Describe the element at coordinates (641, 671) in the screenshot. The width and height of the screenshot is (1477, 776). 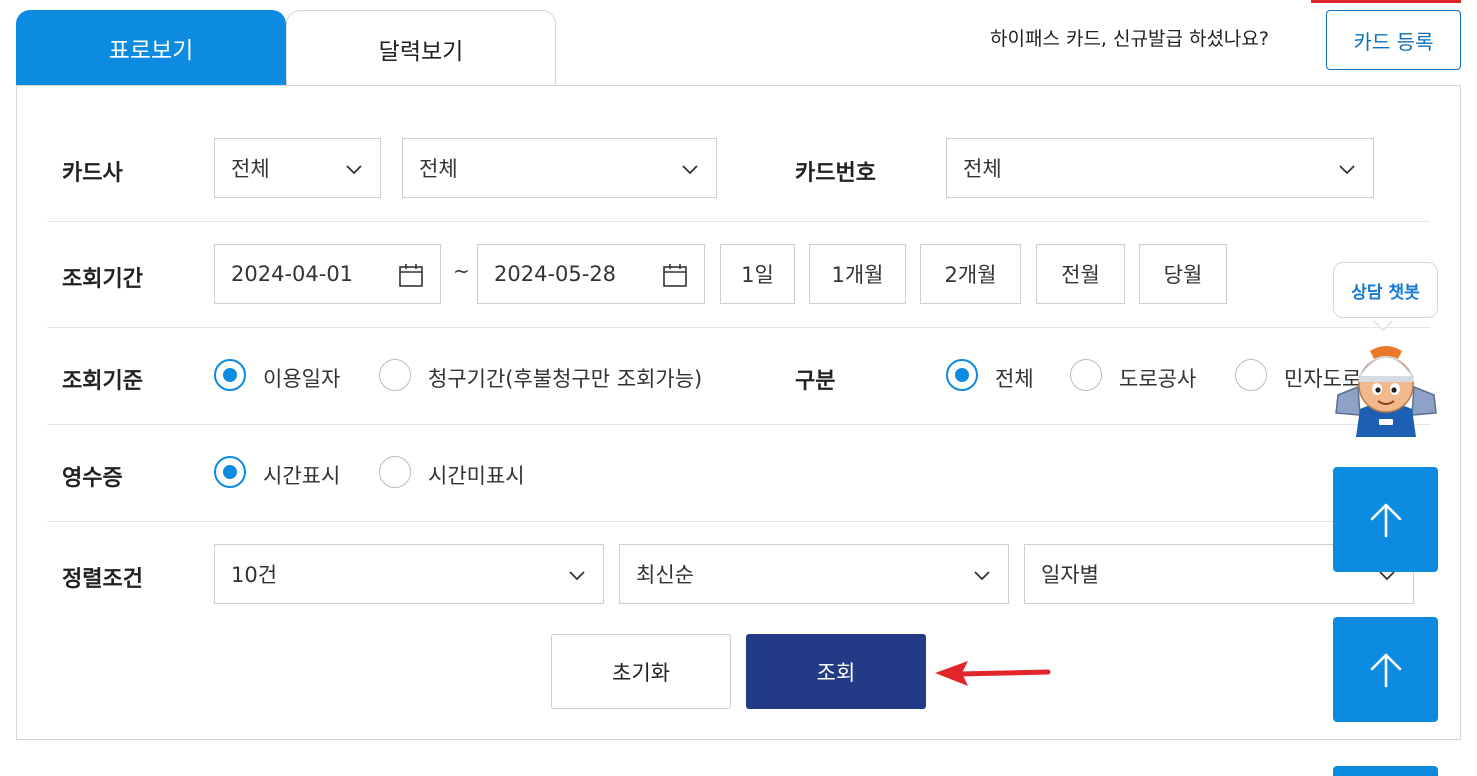
I see `reset-button: 초기화` at that location.